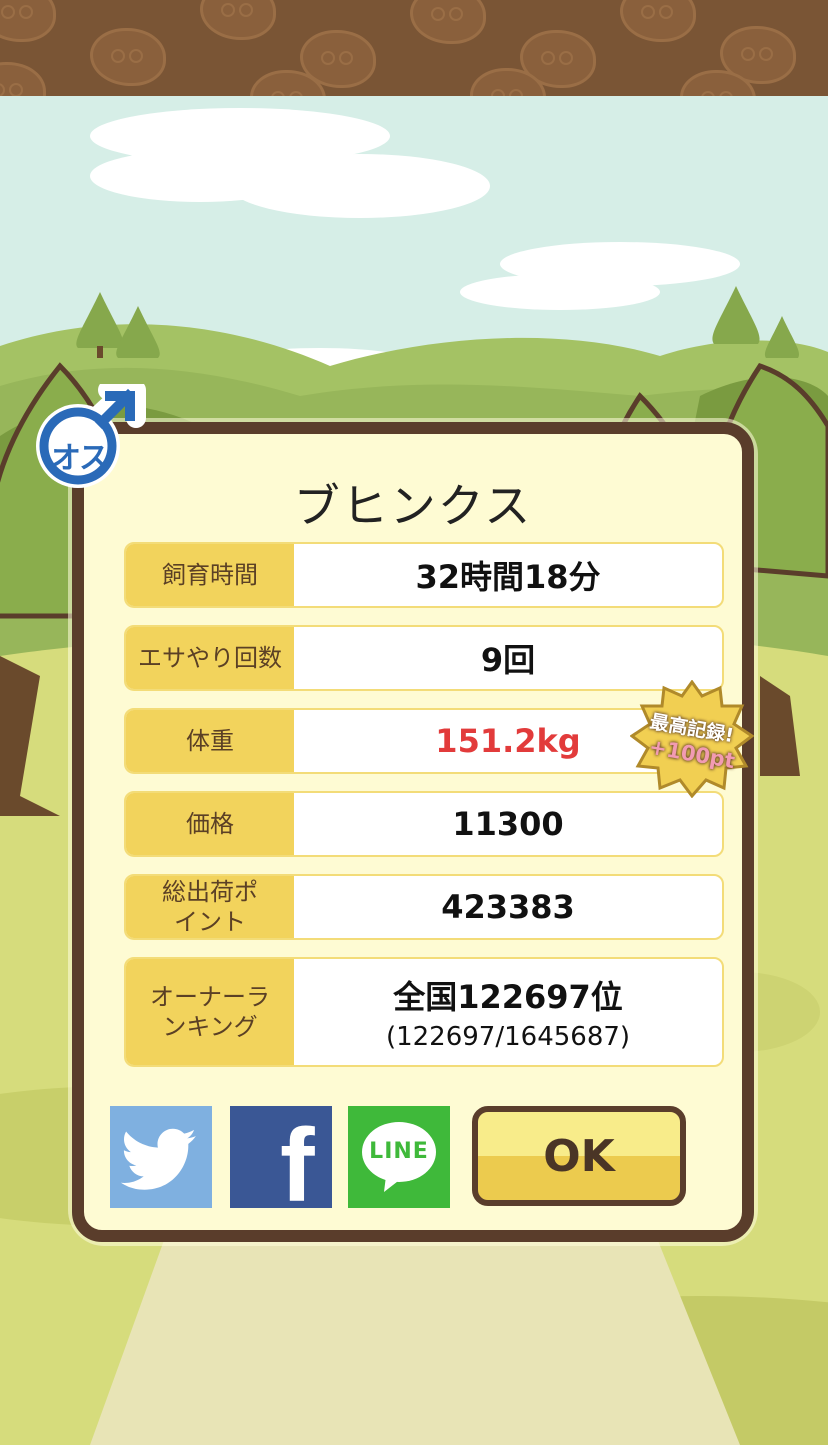 This screenshot has height=1445, width=828. I want to click on stat-value: 全国122697位 (122697/1645687), so click(508, 1012).